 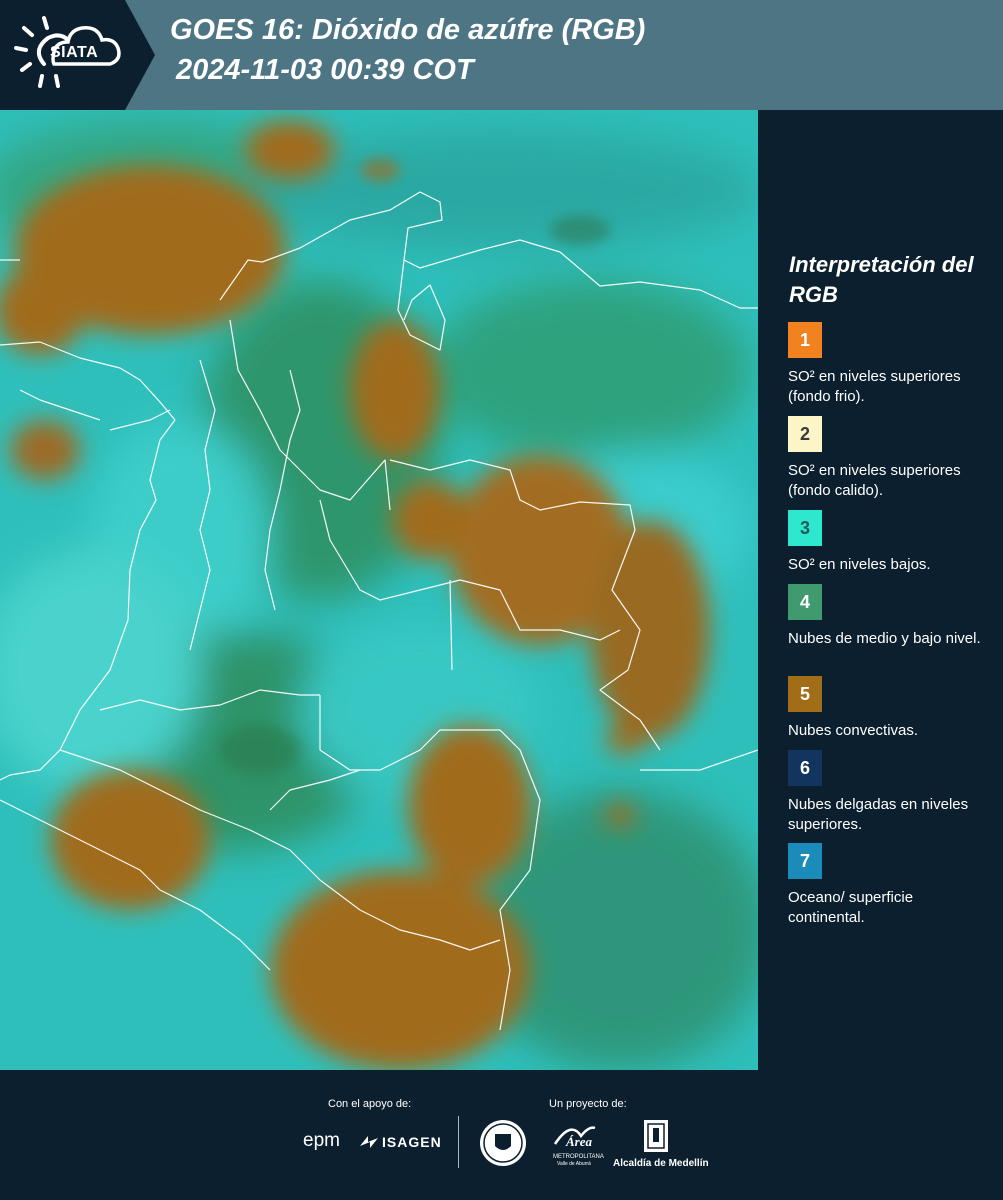 I want to click on legend-item-text: SO² en niveles superiores (fondo frio)., so click(x=874, y=386).